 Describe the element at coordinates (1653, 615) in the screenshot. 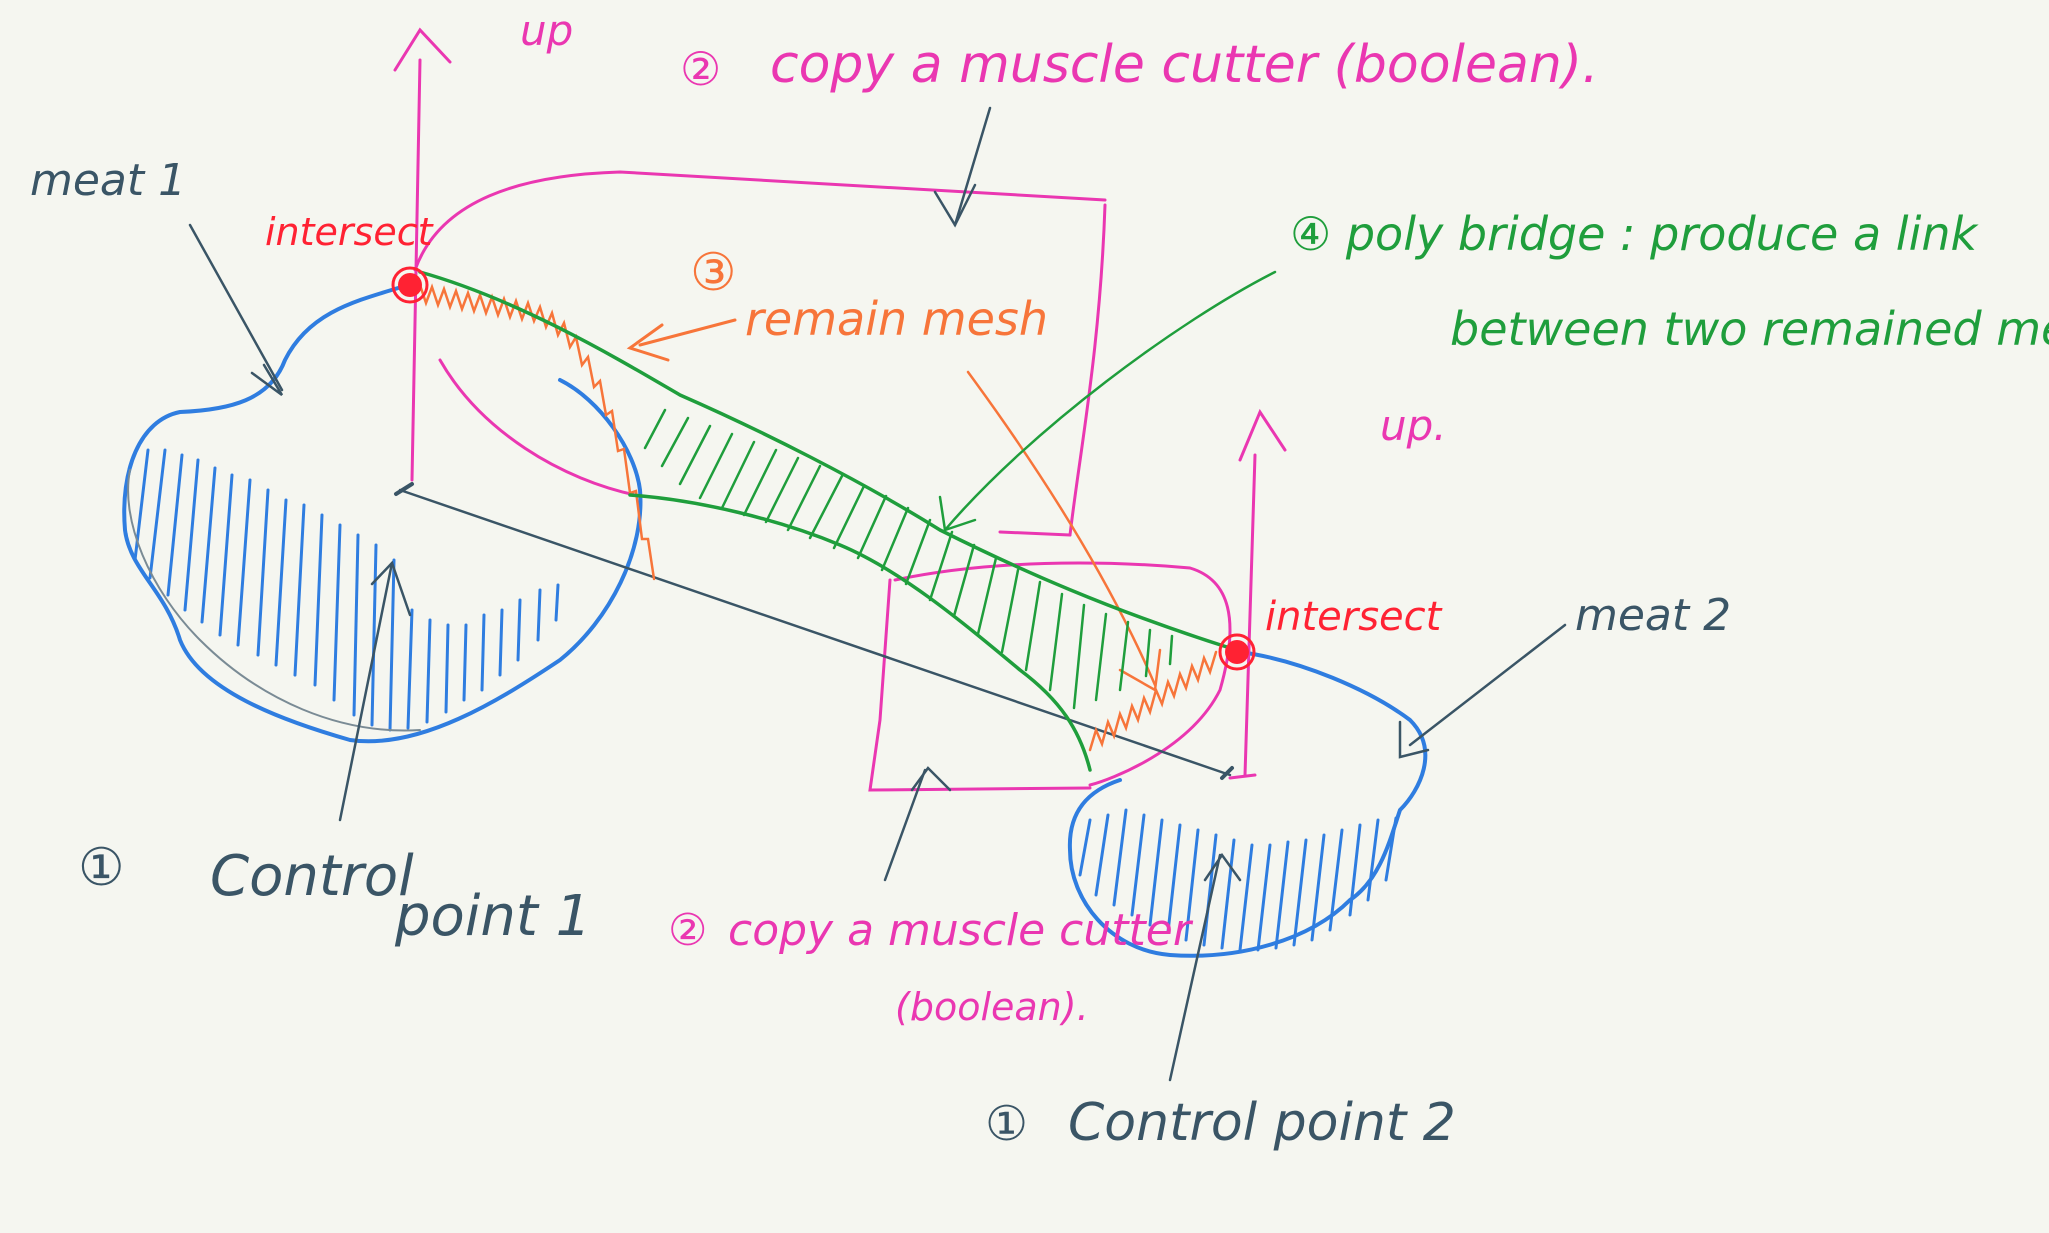

I see `meat2-label: meat 2` at that location.